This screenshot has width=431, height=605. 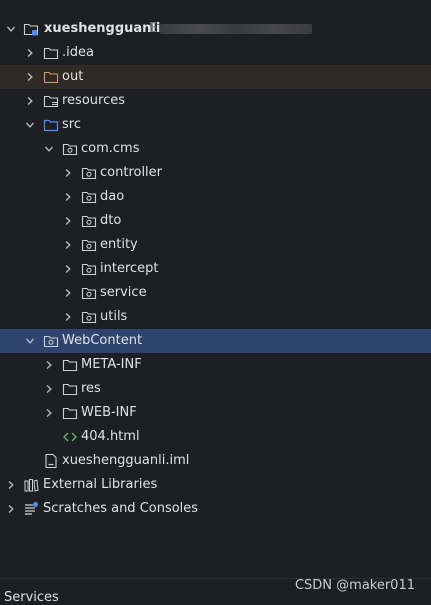 What do you see at coordinates (78, 52) in the screenshot?
I see `tree-item-label: .idea` at bounding box center [78, 52].